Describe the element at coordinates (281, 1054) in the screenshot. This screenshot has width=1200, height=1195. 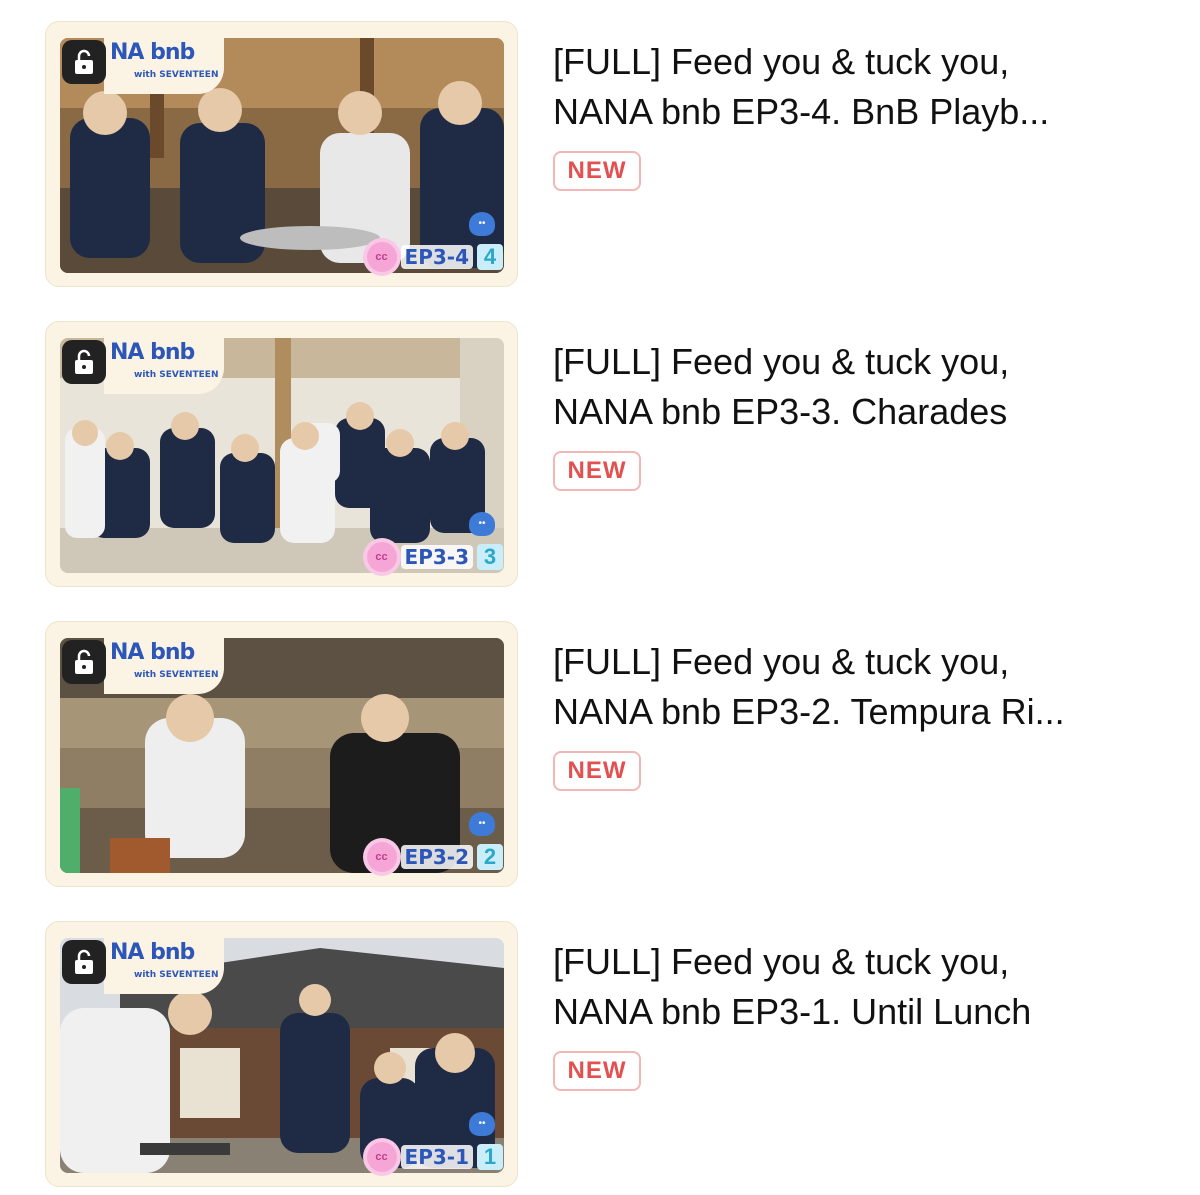
I see `video-thumbnail: NA bnb with SEVENTEEN •• cc EP3-1 1` at that location.